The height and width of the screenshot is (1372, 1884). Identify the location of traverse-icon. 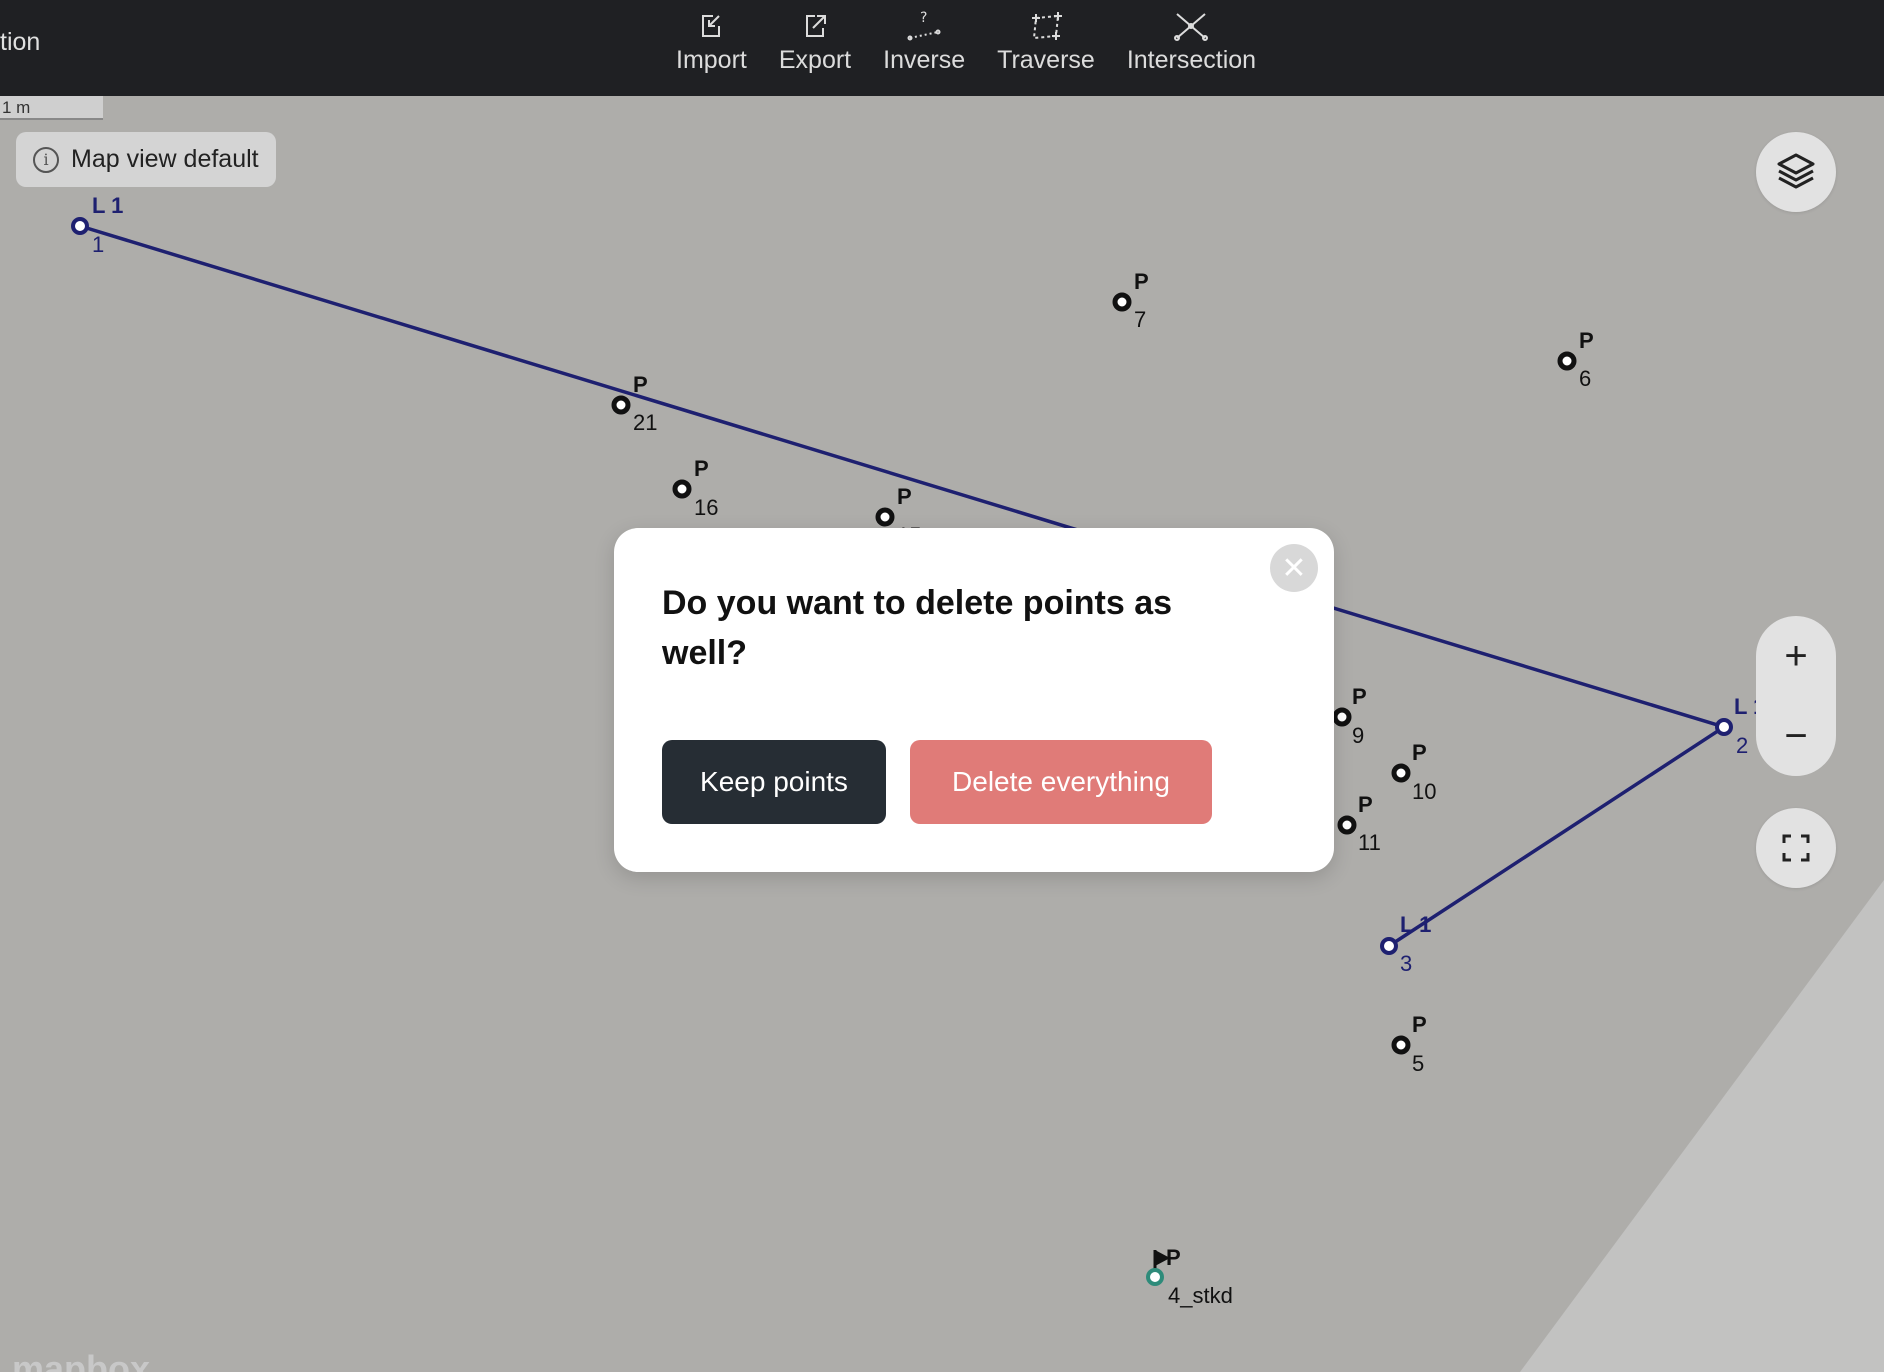
(1046, 26).